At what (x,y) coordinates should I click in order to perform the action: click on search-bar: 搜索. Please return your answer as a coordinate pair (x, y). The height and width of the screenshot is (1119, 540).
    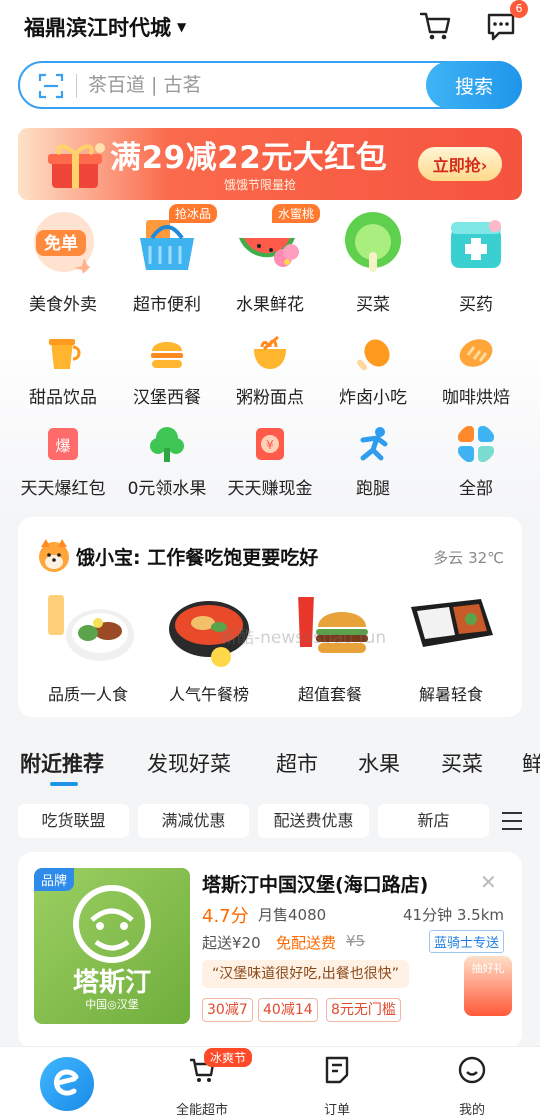
    Looking at the image, I should click on (270, 85).